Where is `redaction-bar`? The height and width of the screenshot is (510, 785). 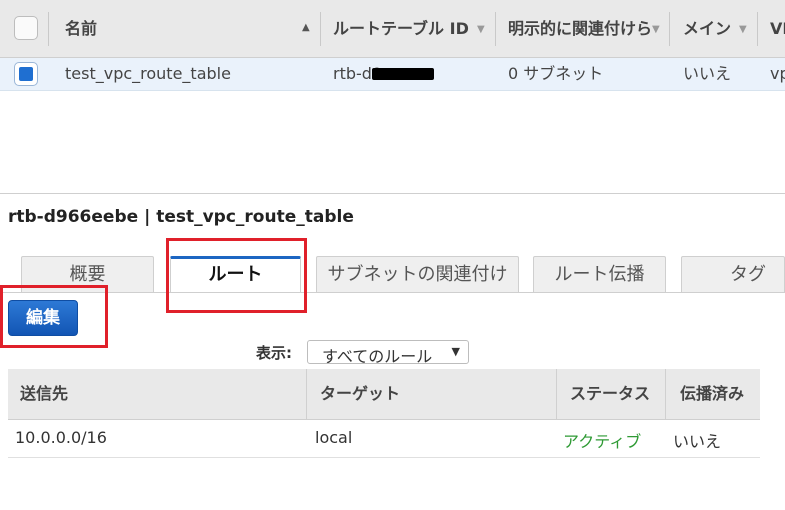 redaction-bar is located at coordinates (403, 74).